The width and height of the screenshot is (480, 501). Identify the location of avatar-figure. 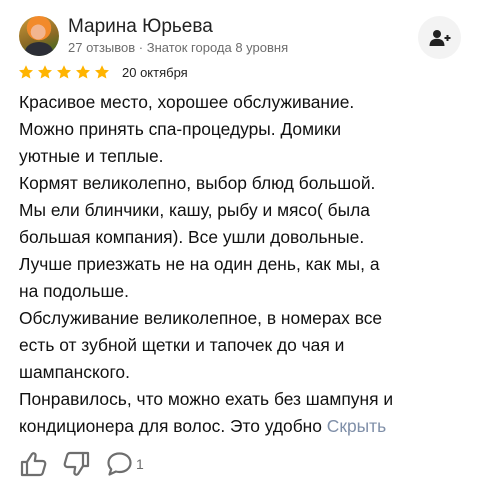
(39, 49).